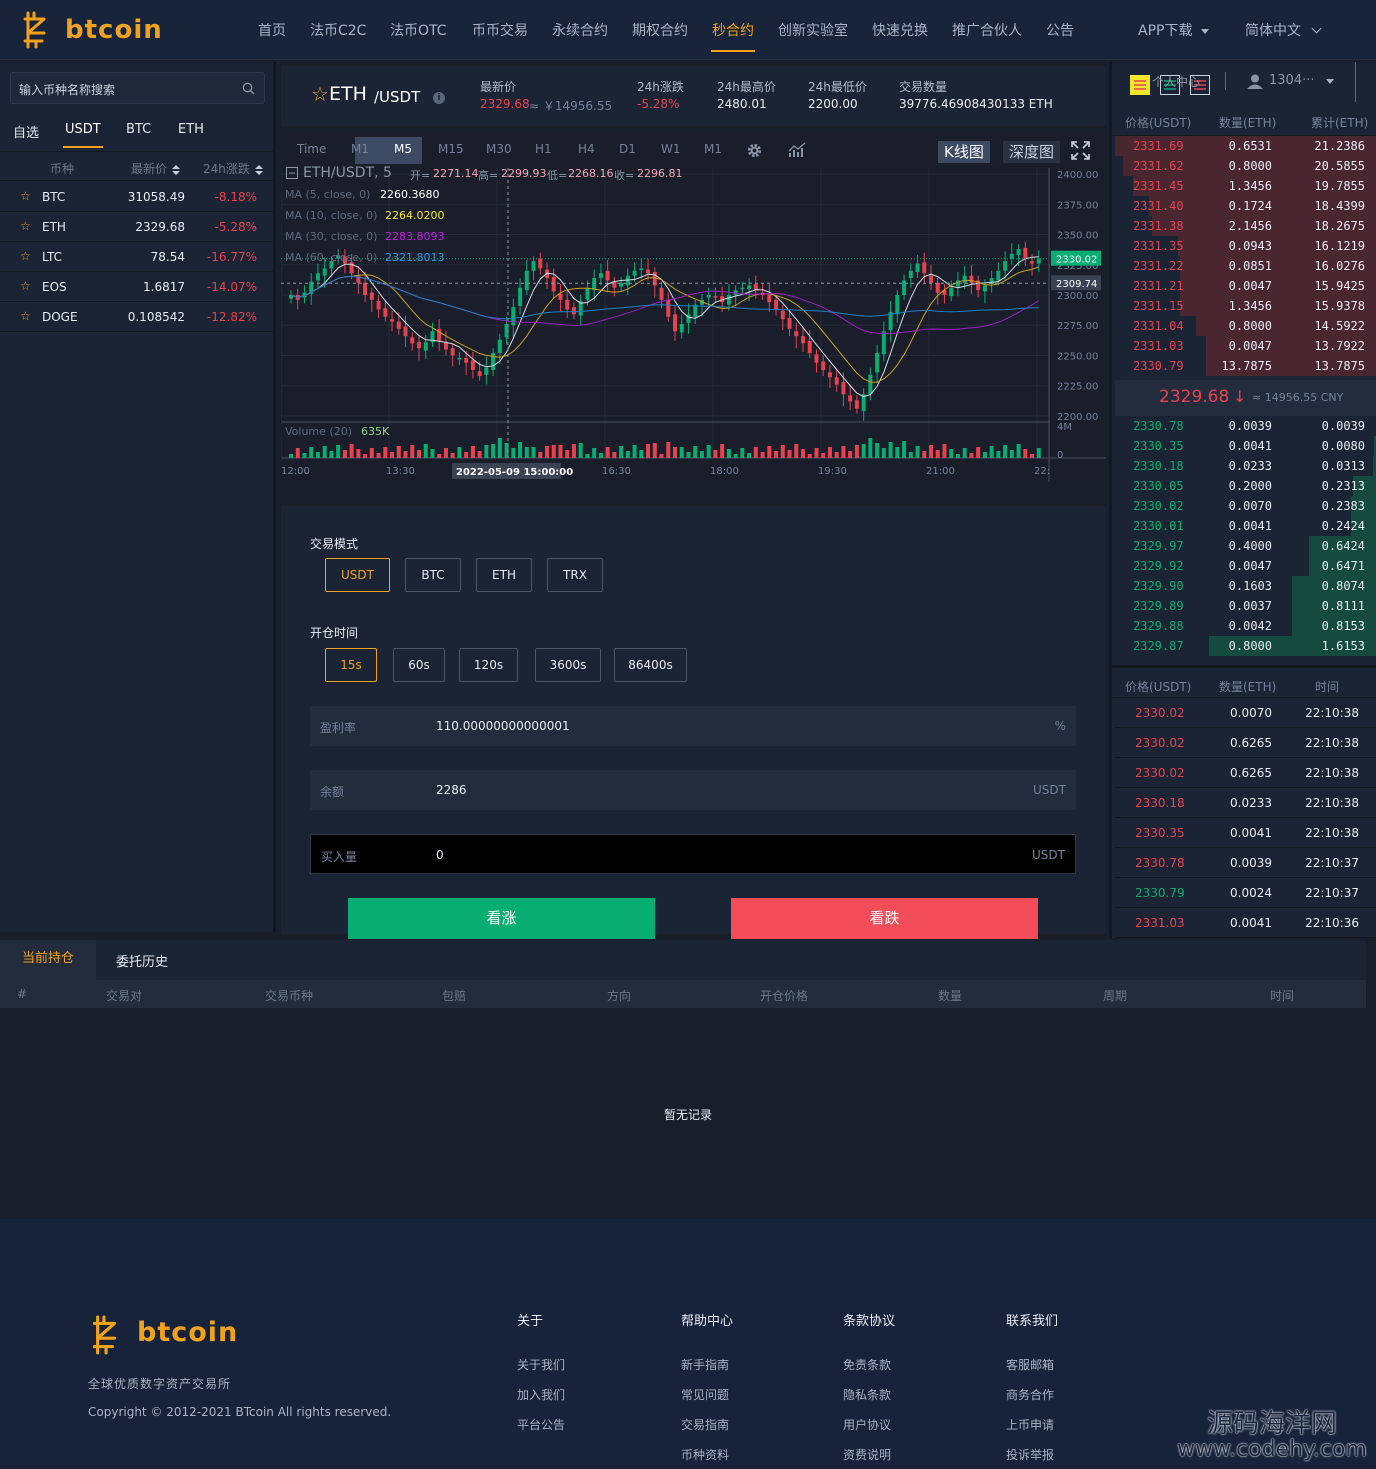 The image size is (1376, 1469). What do you see at coordinates (1245, 246) in the screenshot?
I see `ask-row: 2331.35 0.0943 16.1219` at bounding box center [1245, 246].